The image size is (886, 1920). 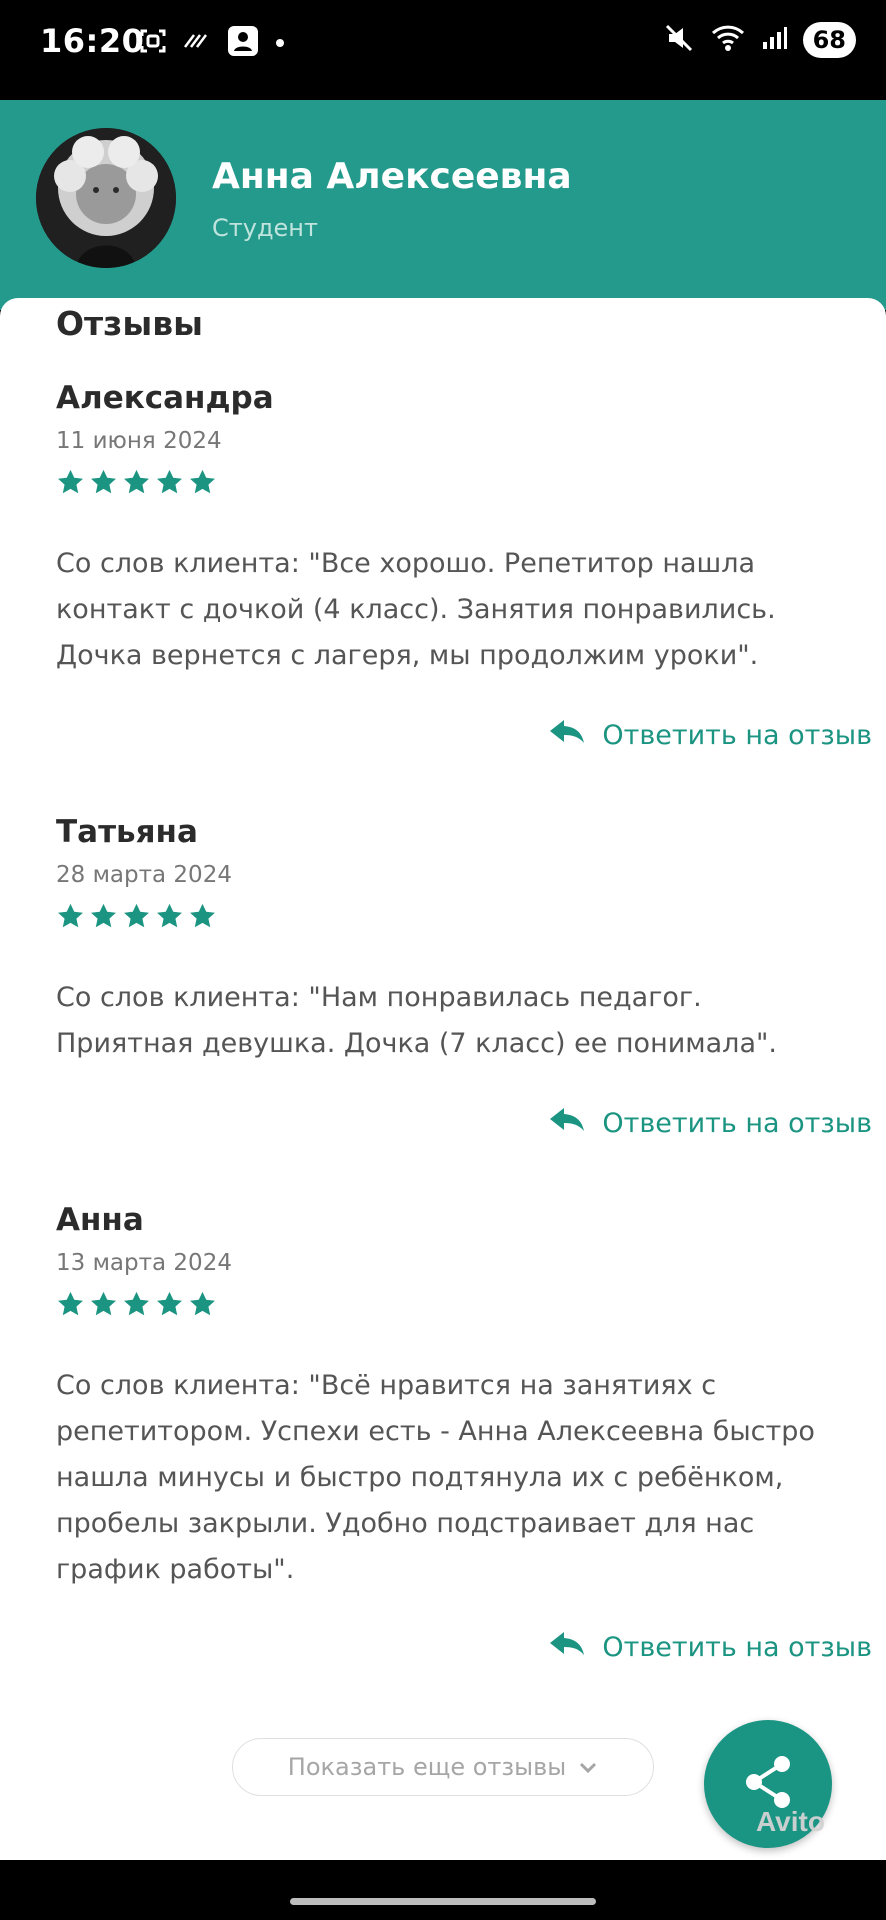 What do you see at coordinates (728, 40) in the screenshot?
I see `wifi-icon` at bounding box center [728, 40].